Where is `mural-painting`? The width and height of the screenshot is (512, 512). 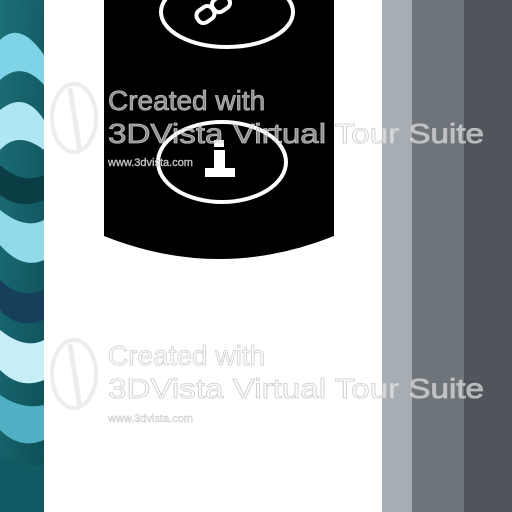 mural-painting is located at coordinates (22, 256).